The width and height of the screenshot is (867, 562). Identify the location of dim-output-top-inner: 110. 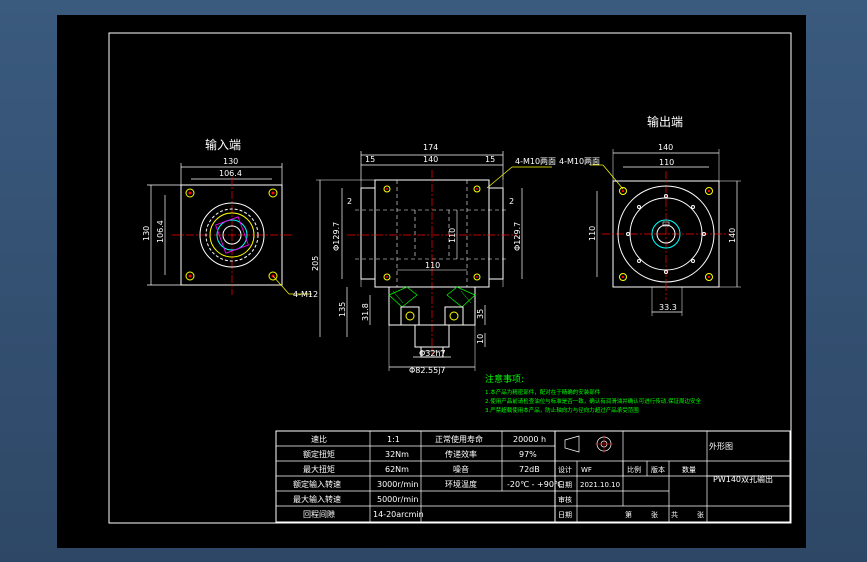
(666, 162).